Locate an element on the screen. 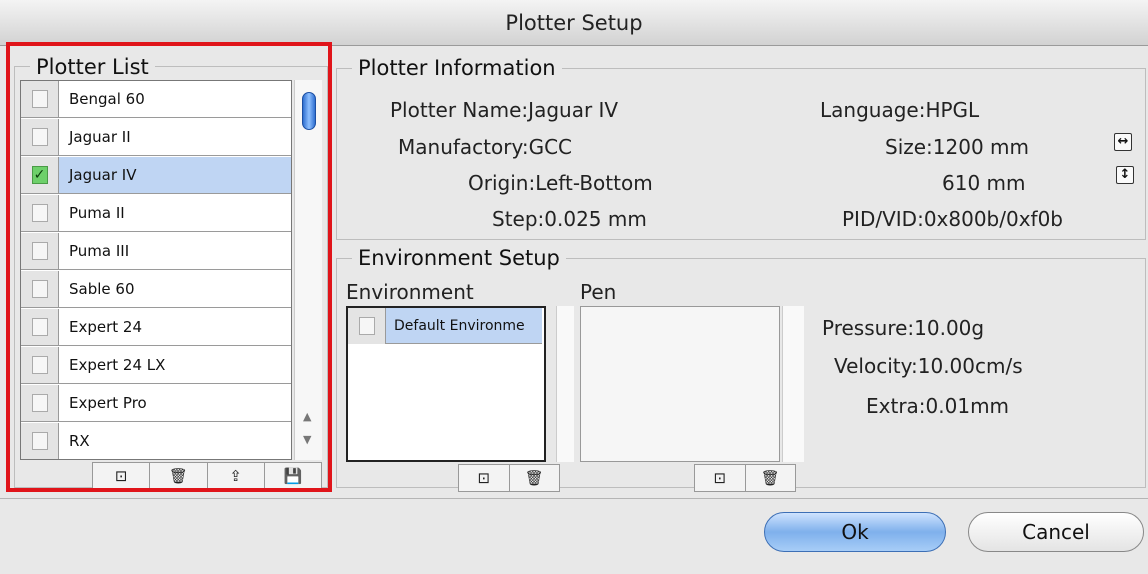  plotter-label: Expert 24 LX is located at coordinates (117, 365).